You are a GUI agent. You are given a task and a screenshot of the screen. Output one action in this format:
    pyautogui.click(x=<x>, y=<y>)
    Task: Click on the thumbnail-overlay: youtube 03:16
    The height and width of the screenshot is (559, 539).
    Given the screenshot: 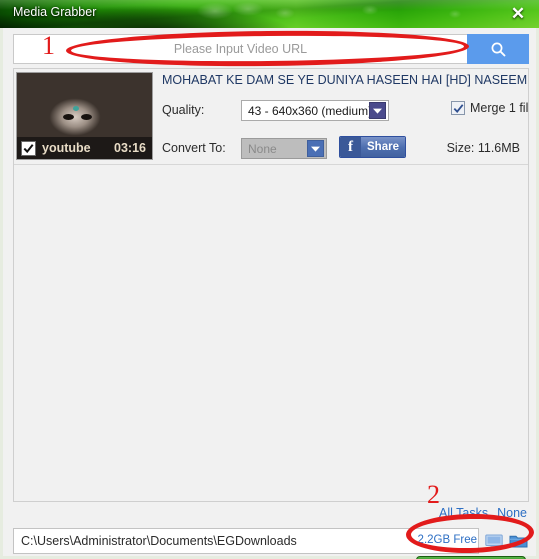 What is the action you would take?
    pyautogui.click(x=84, y=148)
    